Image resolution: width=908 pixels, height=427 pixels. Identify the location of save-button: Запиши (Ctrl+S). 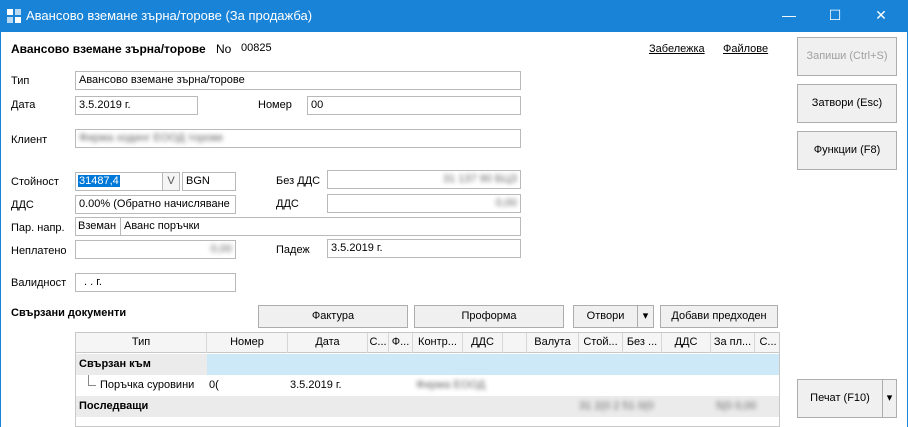
(847, 56).